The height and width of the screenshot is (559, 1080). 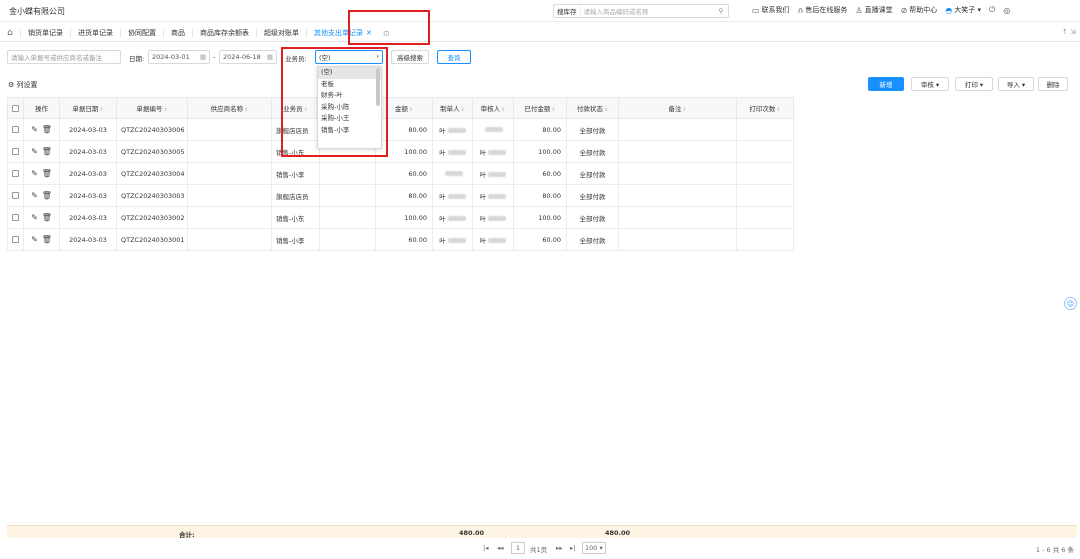 What do you see at coordinates (677, 108) in the screenshot?
I see `col-remark: 备注⇕` at bounding box center [677, 108].